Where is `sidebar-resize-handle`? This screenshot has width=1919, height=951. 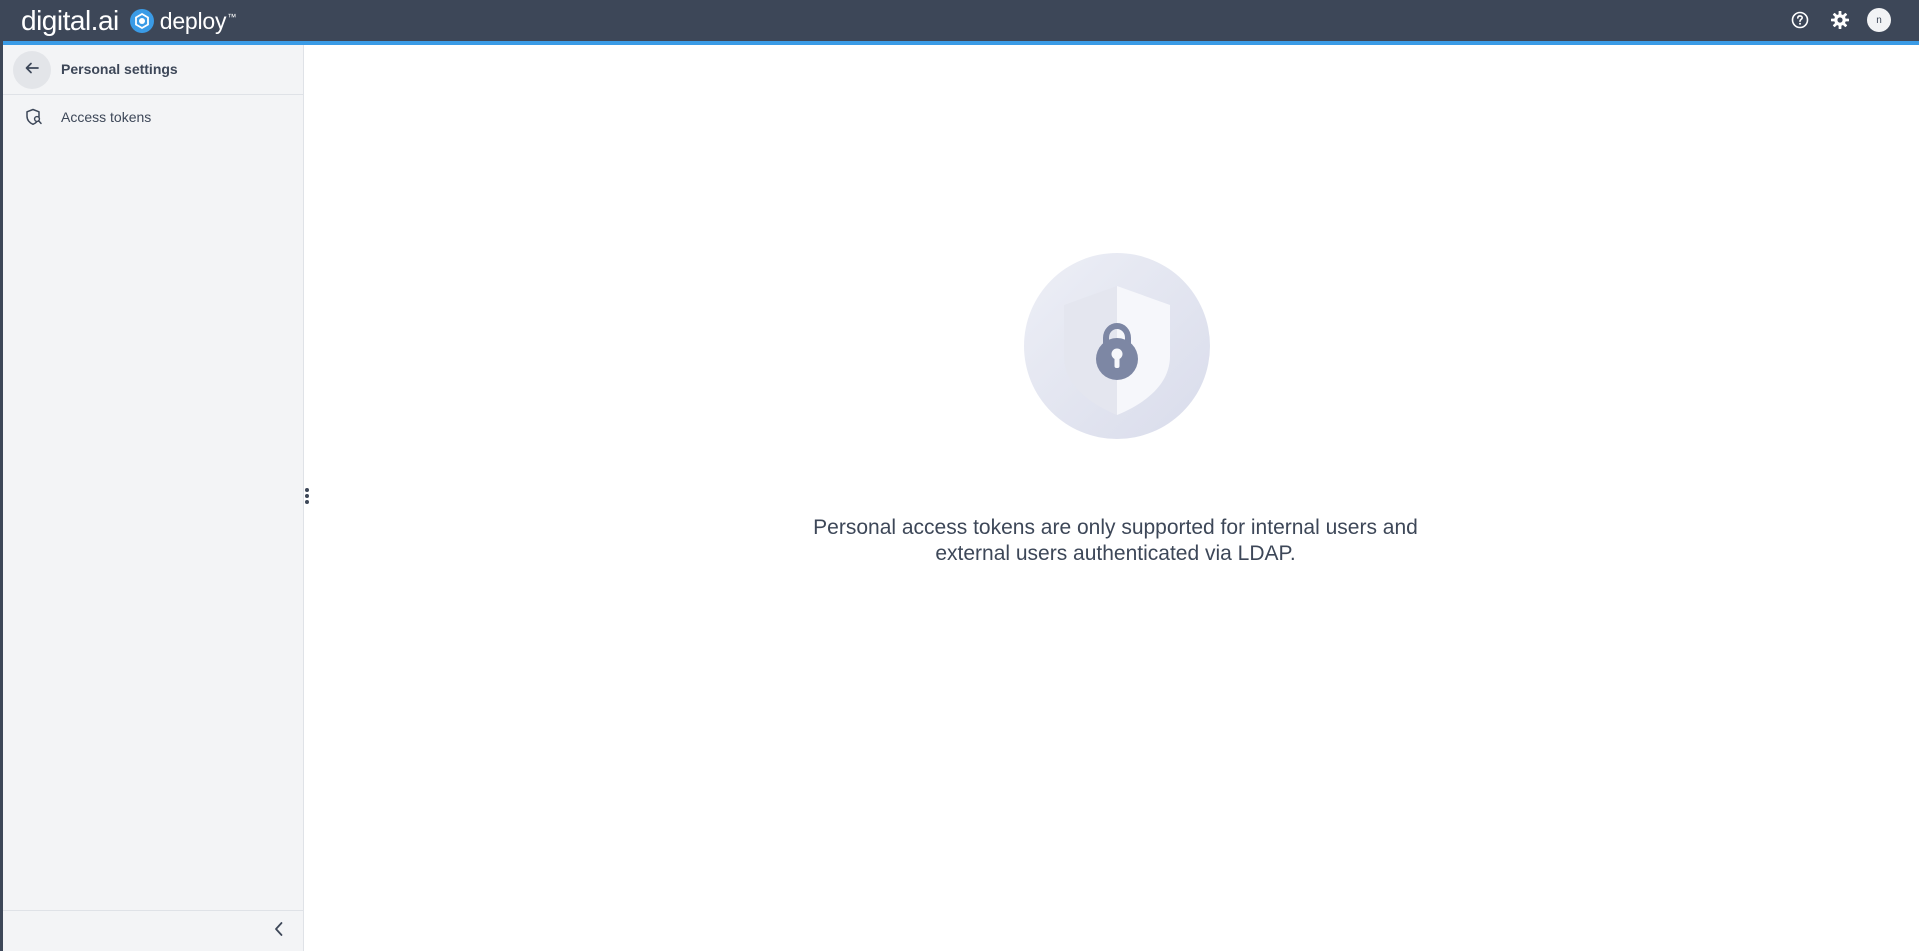
sidebar-resize-handle is located at coordinates (307, 498).